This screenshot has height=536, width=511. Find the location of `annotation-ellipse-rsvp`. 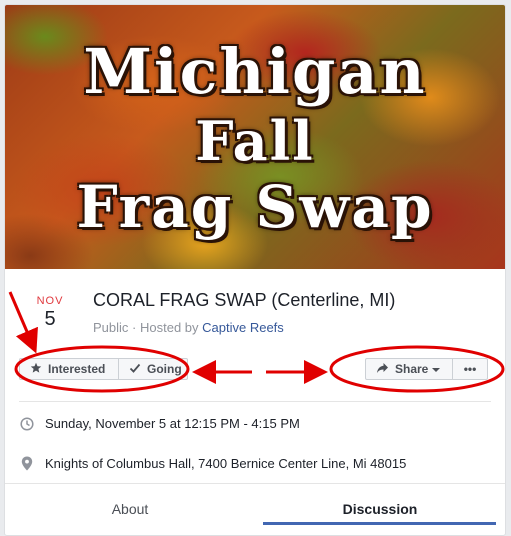

annotation-ellipse-rsvp is located at coordinates (102, 369).